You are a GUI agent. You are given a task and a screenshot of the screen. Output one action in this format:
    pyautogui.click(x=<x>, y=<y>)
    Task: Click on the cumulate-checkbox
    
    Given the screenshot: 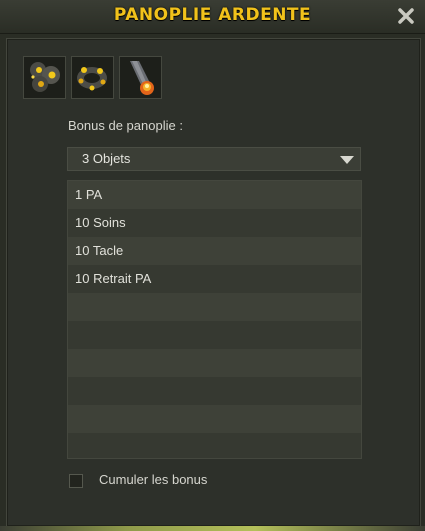 What is the action you would take?
    pyautogui.click(x=76, y=481)
    